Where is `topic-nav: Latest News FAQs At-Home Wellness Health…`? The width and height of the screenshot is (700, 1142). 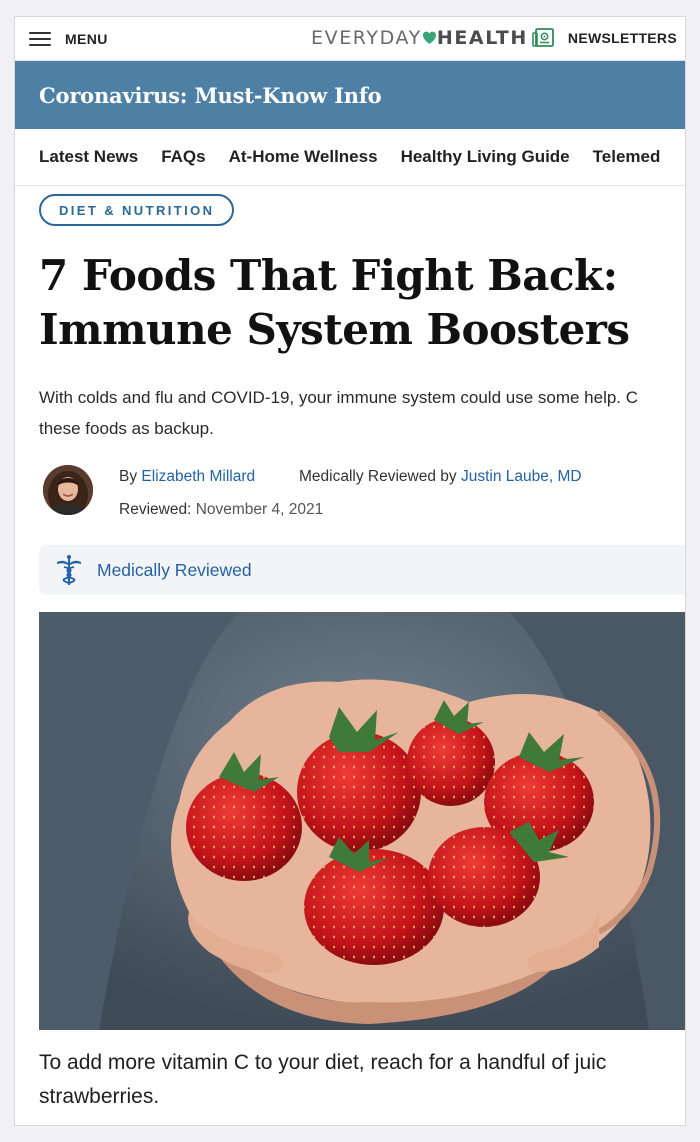 topic-nav: Latest News FAQs At-Home Wellness Health… is located at coordinates (350, 157).